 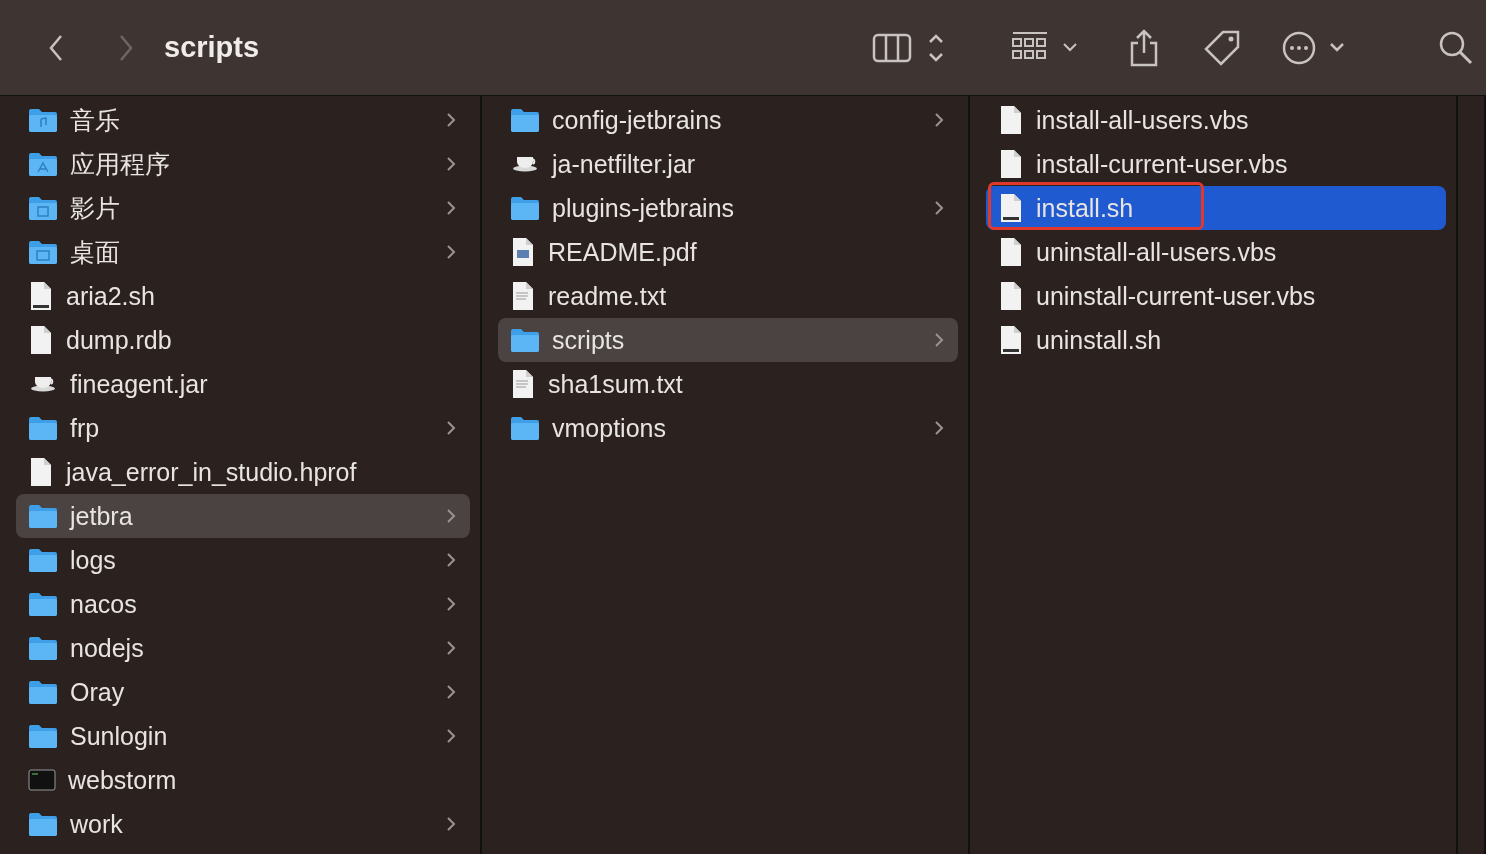 I want to click on file-list-item: install-current-user.vbs, so click(x=1216, y=164).